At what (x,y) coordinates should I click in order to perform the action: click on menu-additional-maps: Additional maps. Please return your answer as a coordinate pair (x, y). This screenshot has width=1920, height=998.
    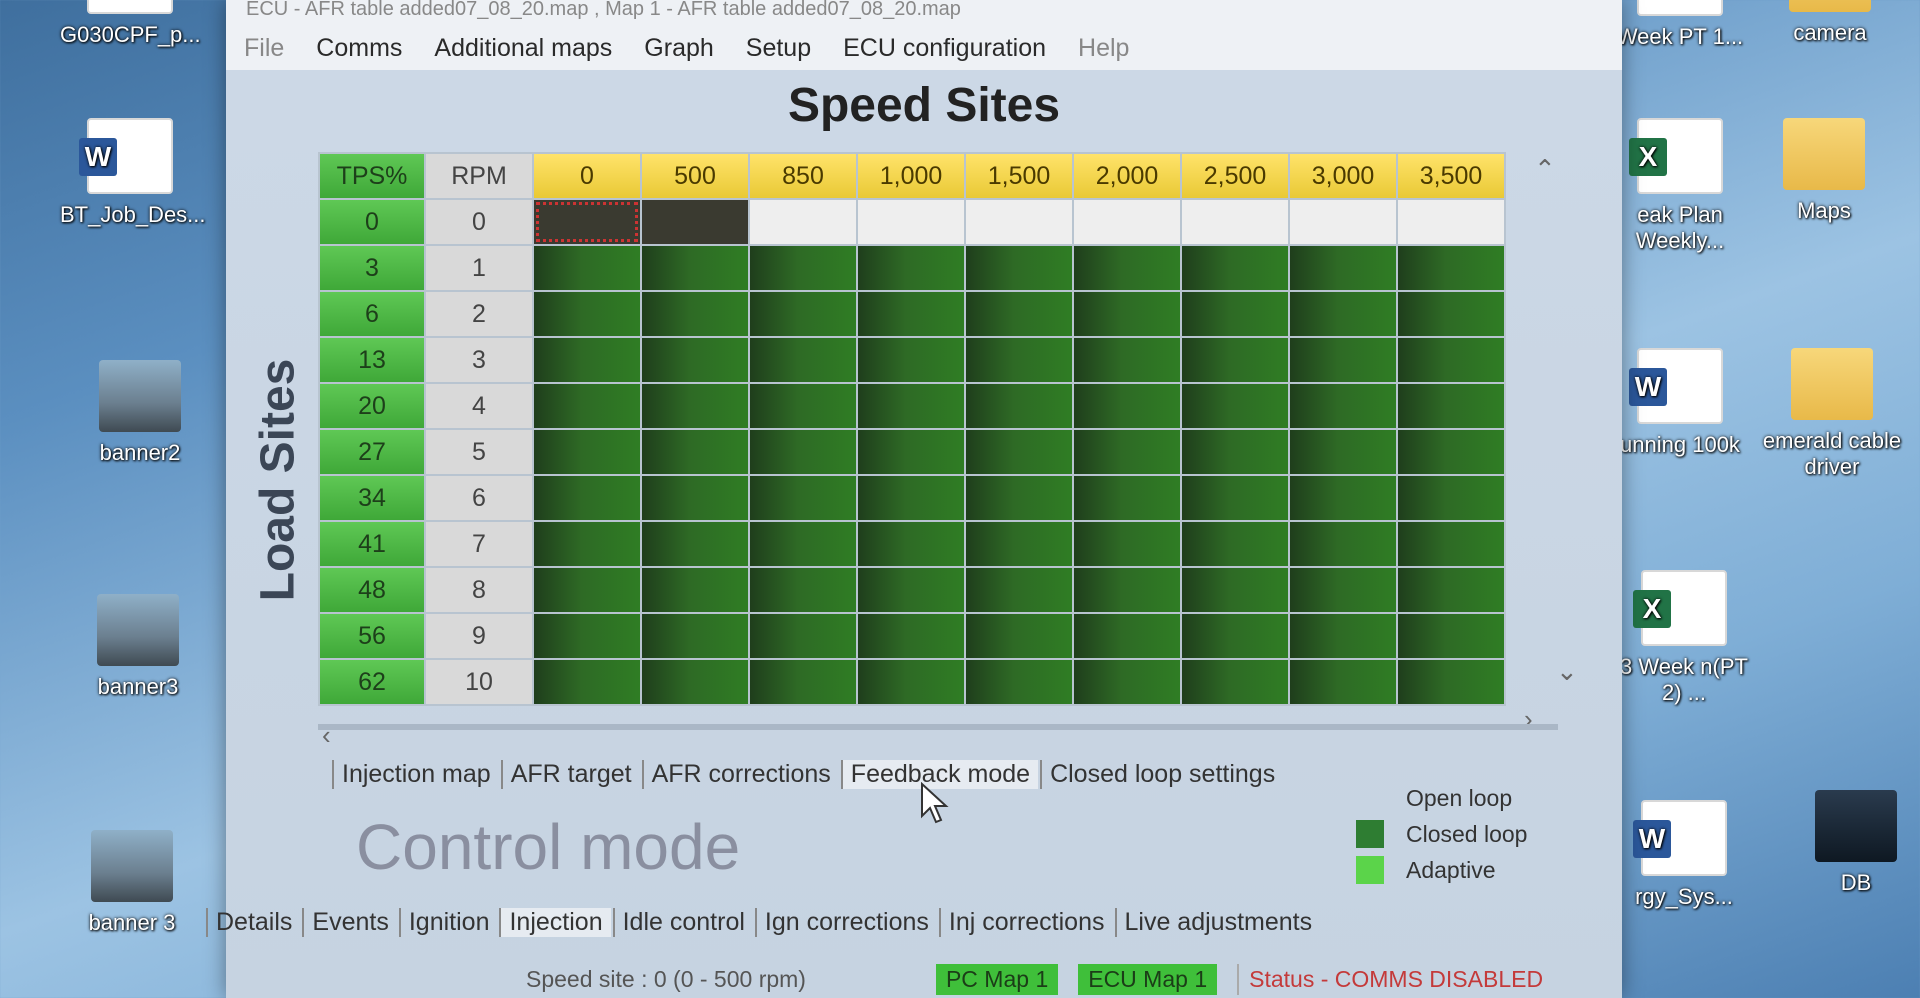
    Looking at the image, I should click on (523, 48).